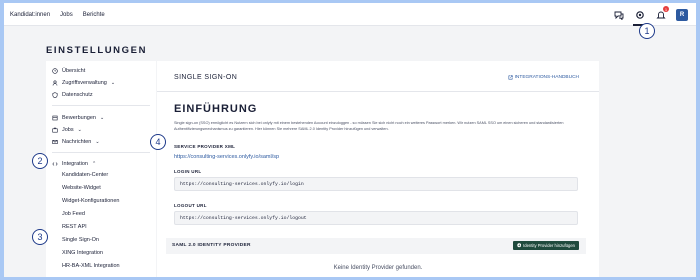 This screenshot has height=280, width=700. Describe the element at coordinates (57, 14) in the screenshot. I see `top-nav: Kandidat:innen Jobs Berichte` at that location.